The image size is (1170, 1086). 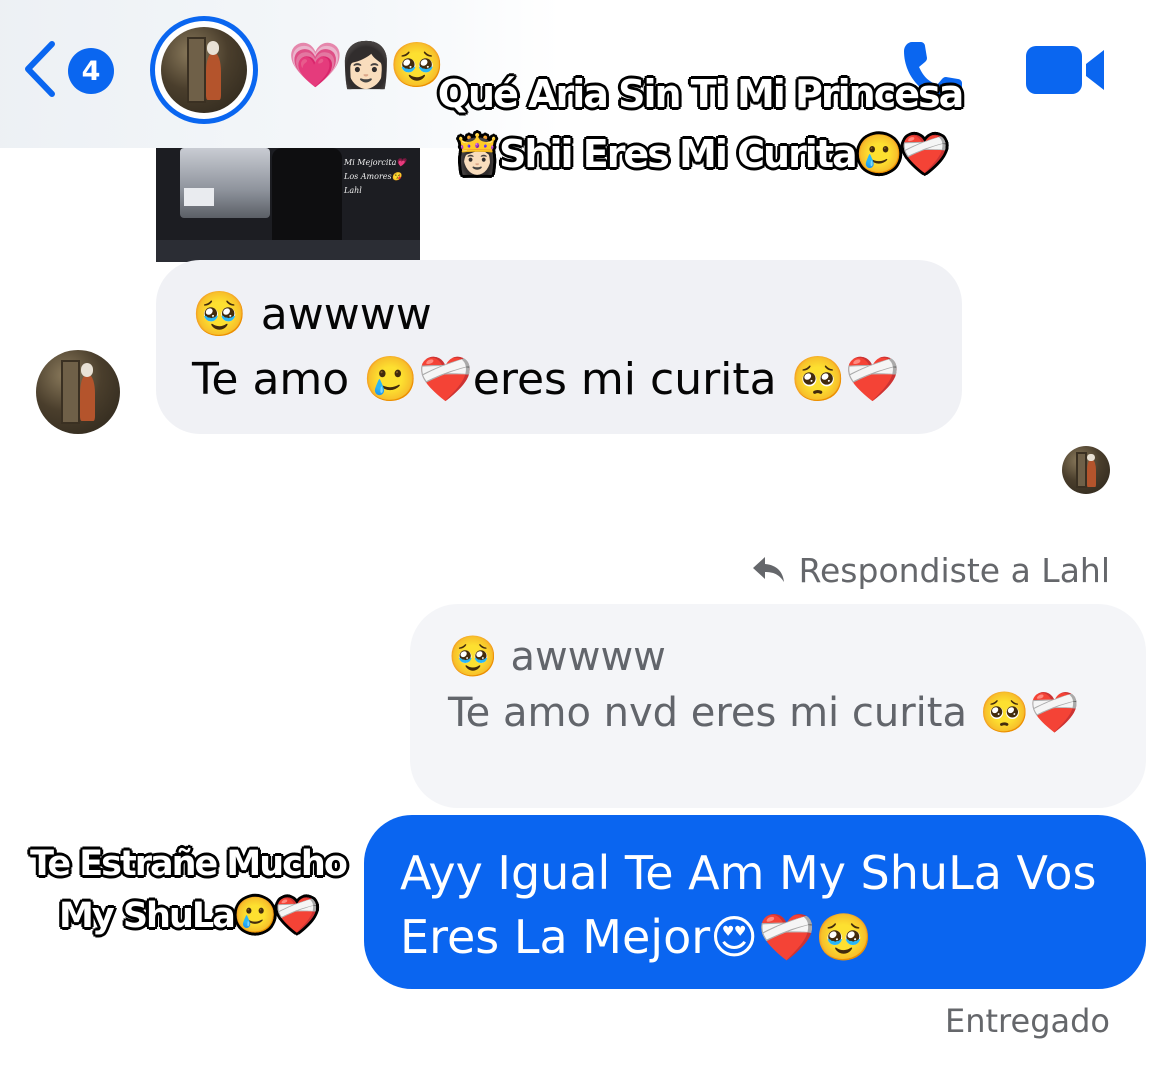 What do you see at coordinates (1086, 470) in the screenshot?
I see `read-receipt-avatar` at bounding box center [1086, 470].